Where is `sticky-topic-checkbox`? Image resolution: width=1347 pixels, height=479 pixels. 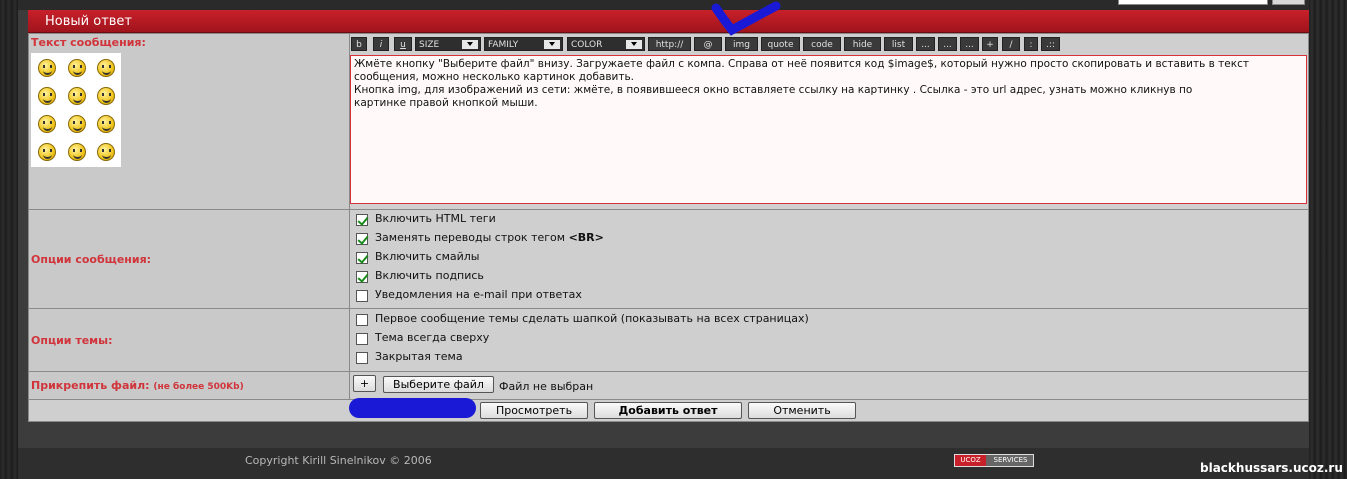
sticky-topic-checkbox is located at coordinates (362, 339).